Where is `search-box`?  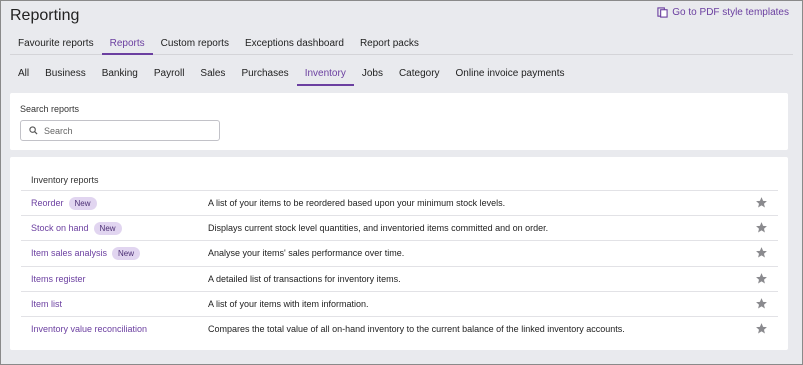 search-box is located at coordinates (120, 130).